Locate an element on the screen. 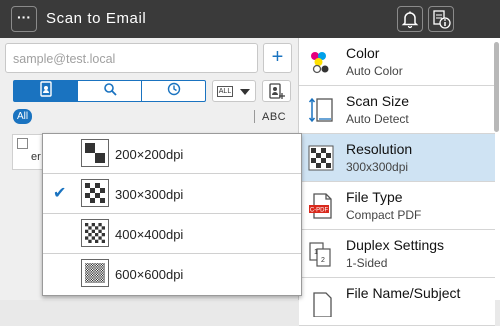  setting-name: File Name/Subject is located at coordinates (403, 293).